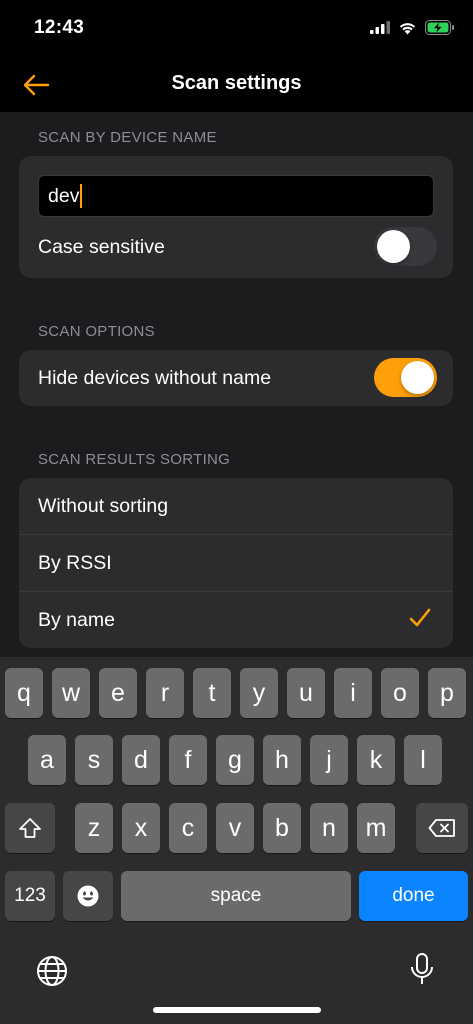  I want to click on device-name-card: dev Case sensitive, so click(236, 217).